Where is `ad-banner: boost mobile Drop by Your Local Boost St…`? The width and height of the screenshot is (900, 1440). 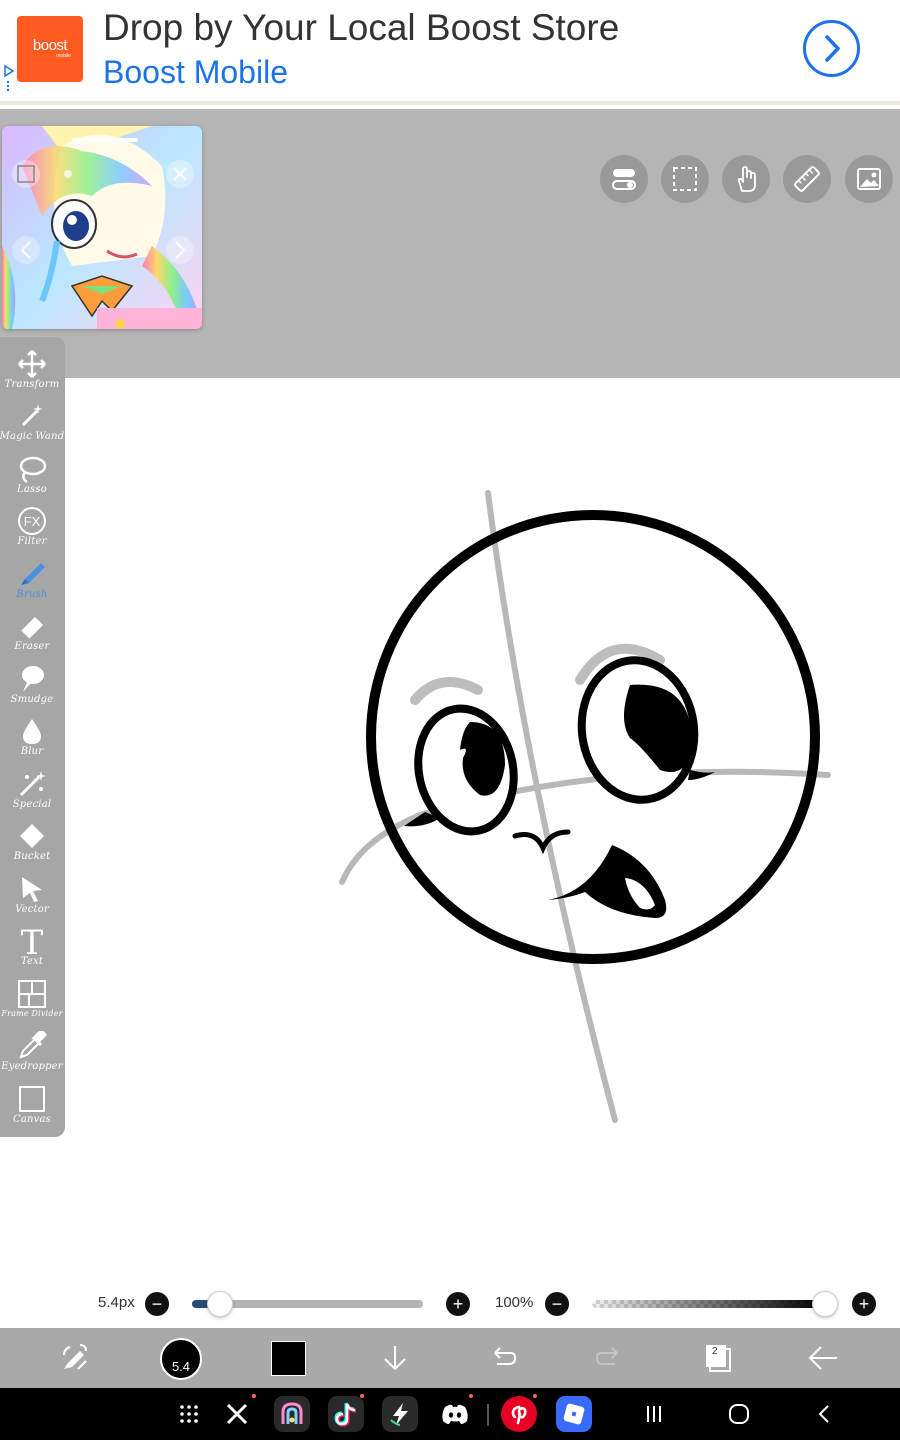 ad-banner: boost mobile Drop by Your Local Boost St… is located at coordinates (450, 52).